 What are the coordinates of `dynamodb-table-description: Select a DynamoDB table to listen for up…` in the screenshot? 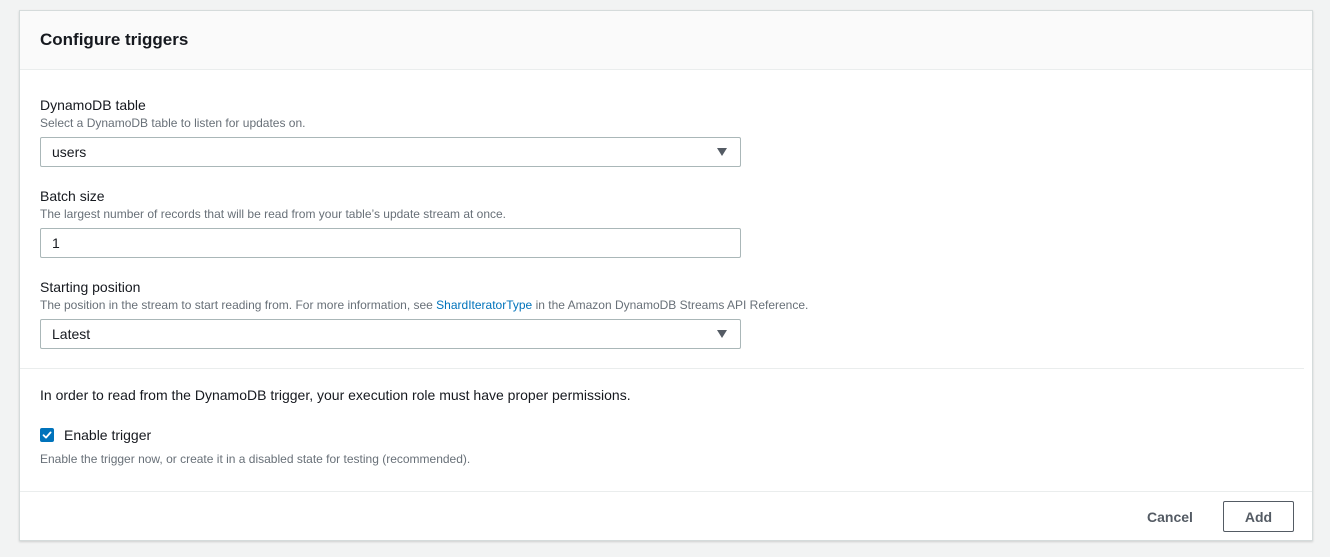 It's located at (173, 123).